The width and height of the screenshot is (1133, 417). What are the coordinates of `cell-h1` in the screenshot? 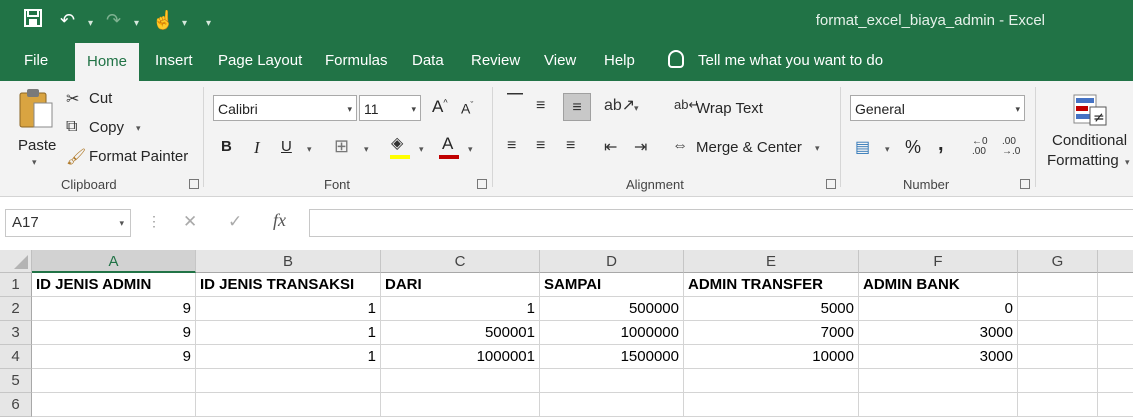 It's located at (1115, 285).